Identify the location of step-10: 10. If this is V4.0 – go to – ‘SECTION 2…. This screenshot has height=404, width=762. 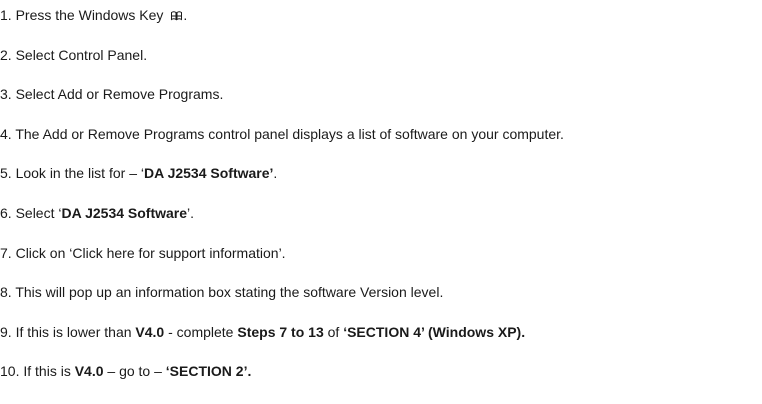
(125, 371).